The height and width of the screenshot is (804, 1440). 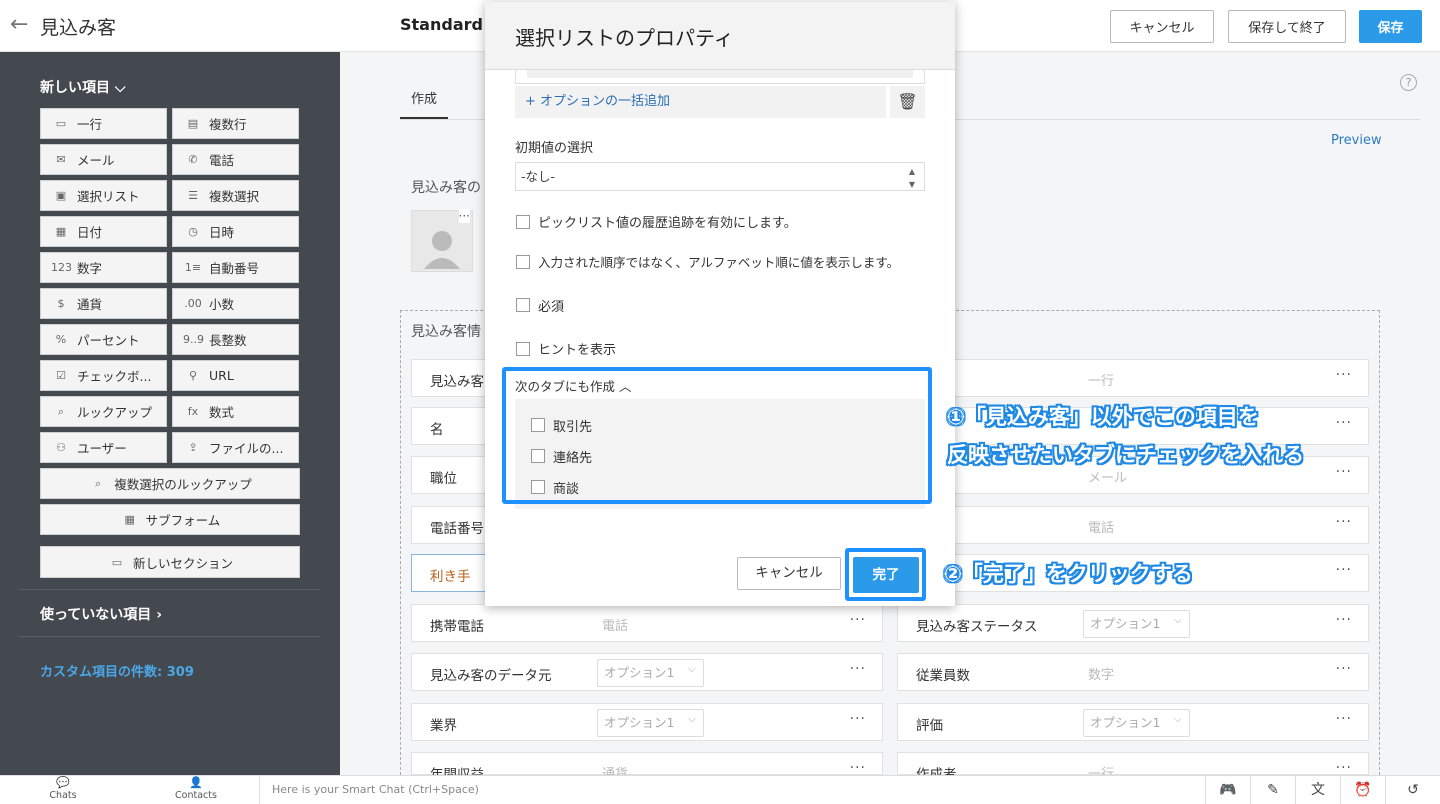 I want to click on alphabetical-order-checkbox, so click(x=523, y=262).